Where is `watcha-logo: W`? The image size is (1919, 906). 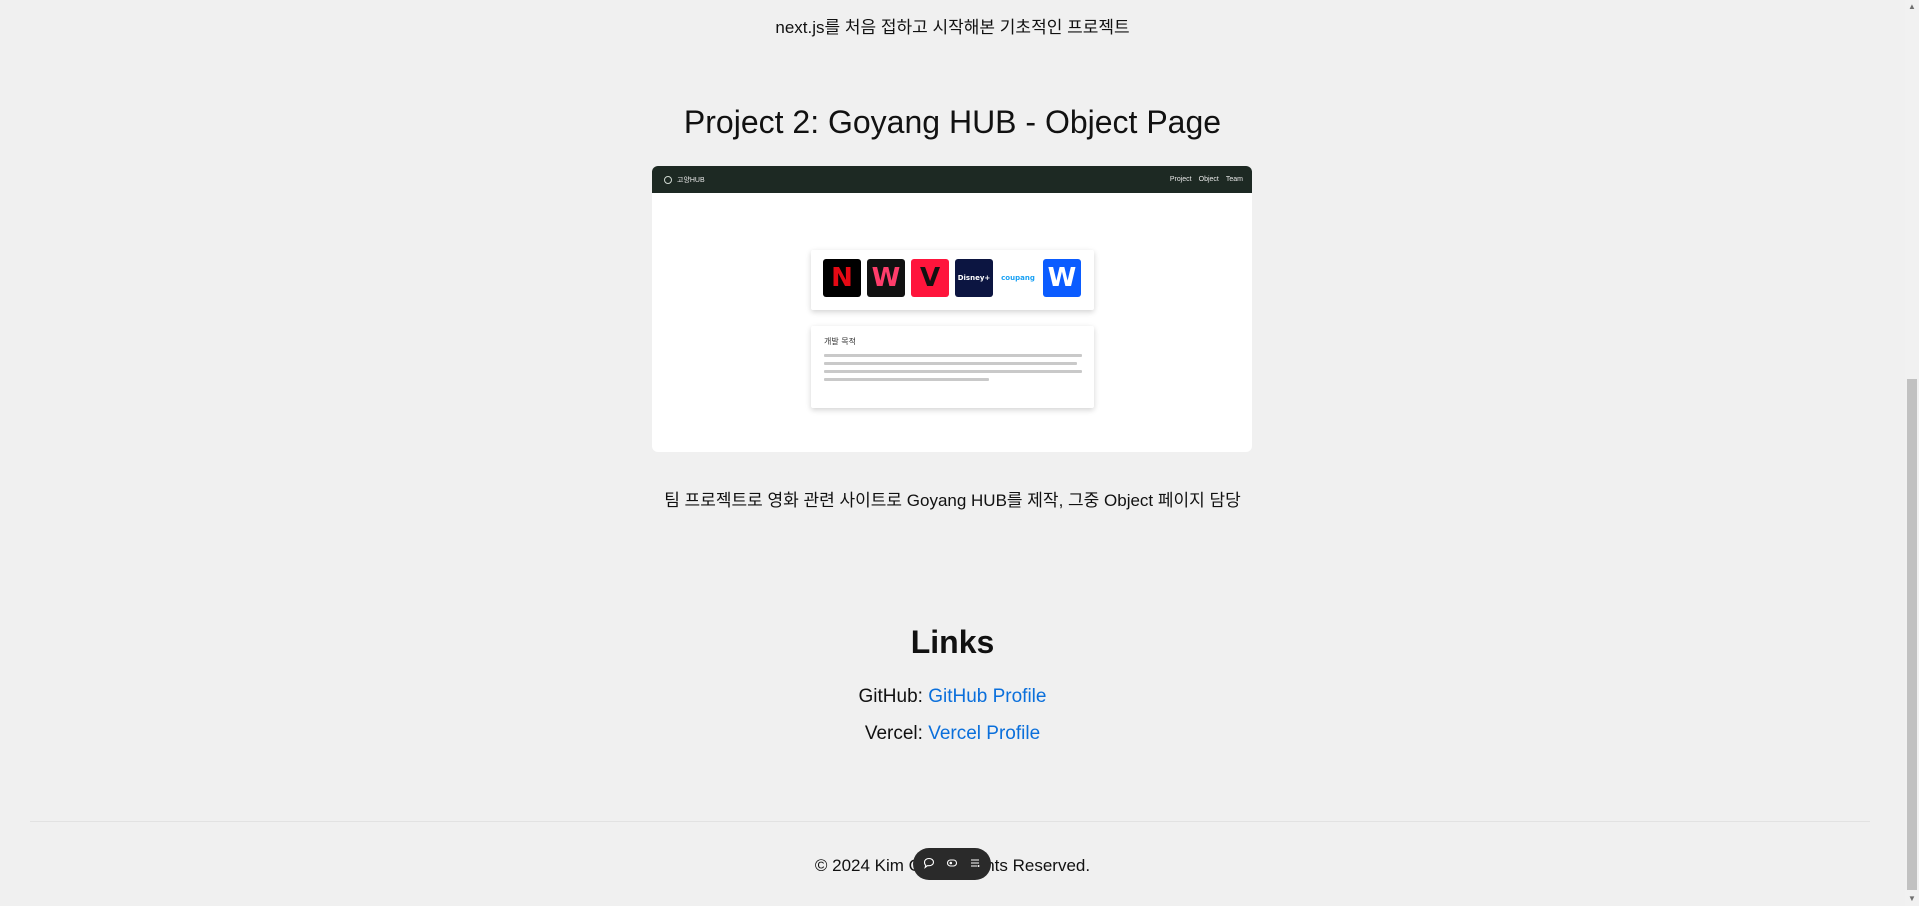 watcha-logo: W is located at coordinates (886, 278).